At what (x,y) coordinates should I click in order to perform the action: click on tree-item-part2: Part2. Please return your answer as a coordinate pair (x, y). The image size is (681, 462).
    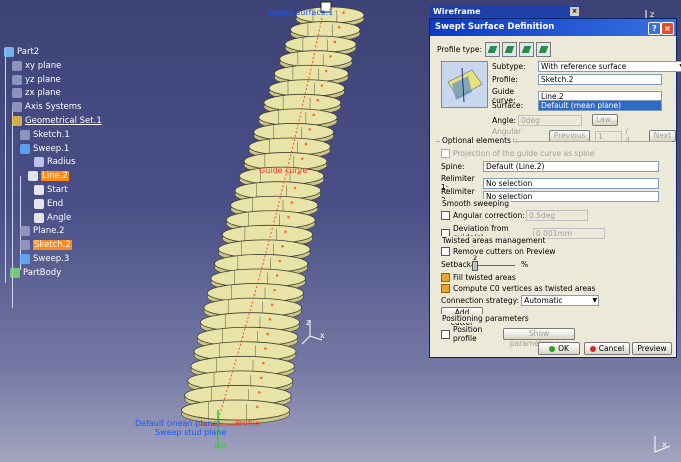
    Looking at the image, I should click on (21, 52).